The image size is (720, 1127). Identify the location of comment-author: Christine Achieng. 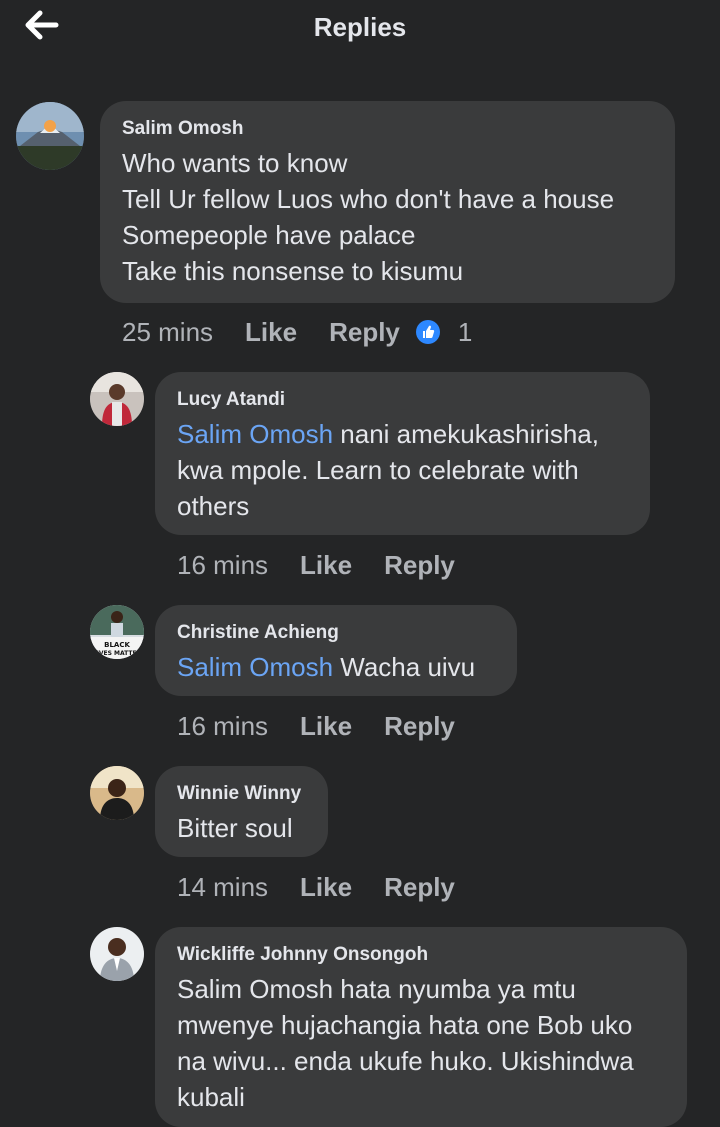
(336, 633).